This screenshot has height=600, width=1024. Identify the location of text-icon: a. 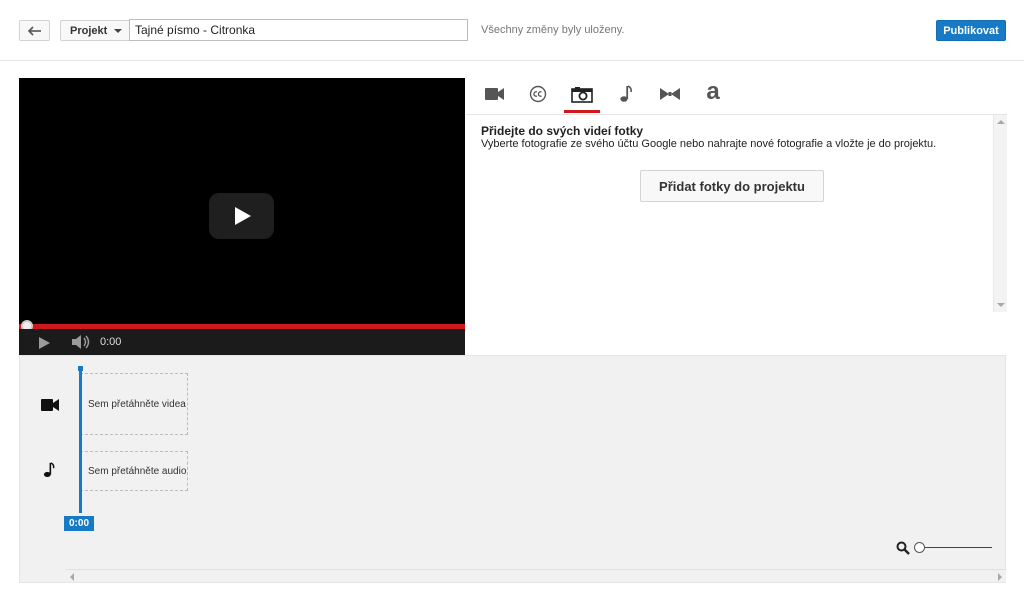
(713, 91).